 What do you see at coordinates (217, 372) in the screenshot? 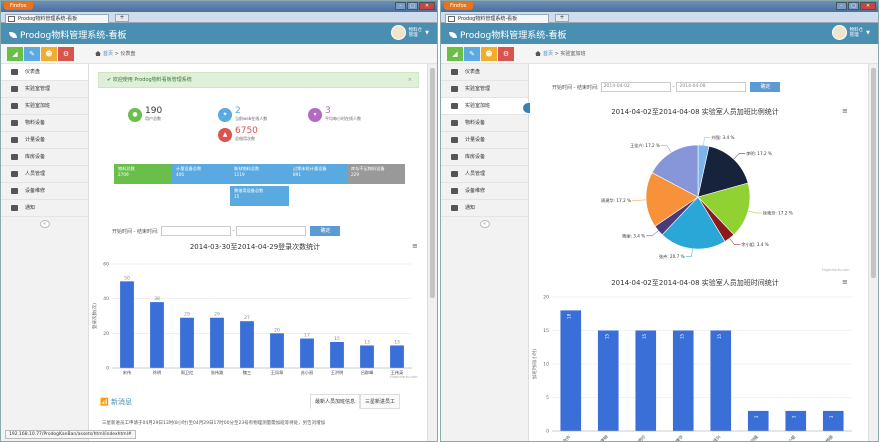
I see `x-tick-label: 张伟路` at bounding box center [217, 372].